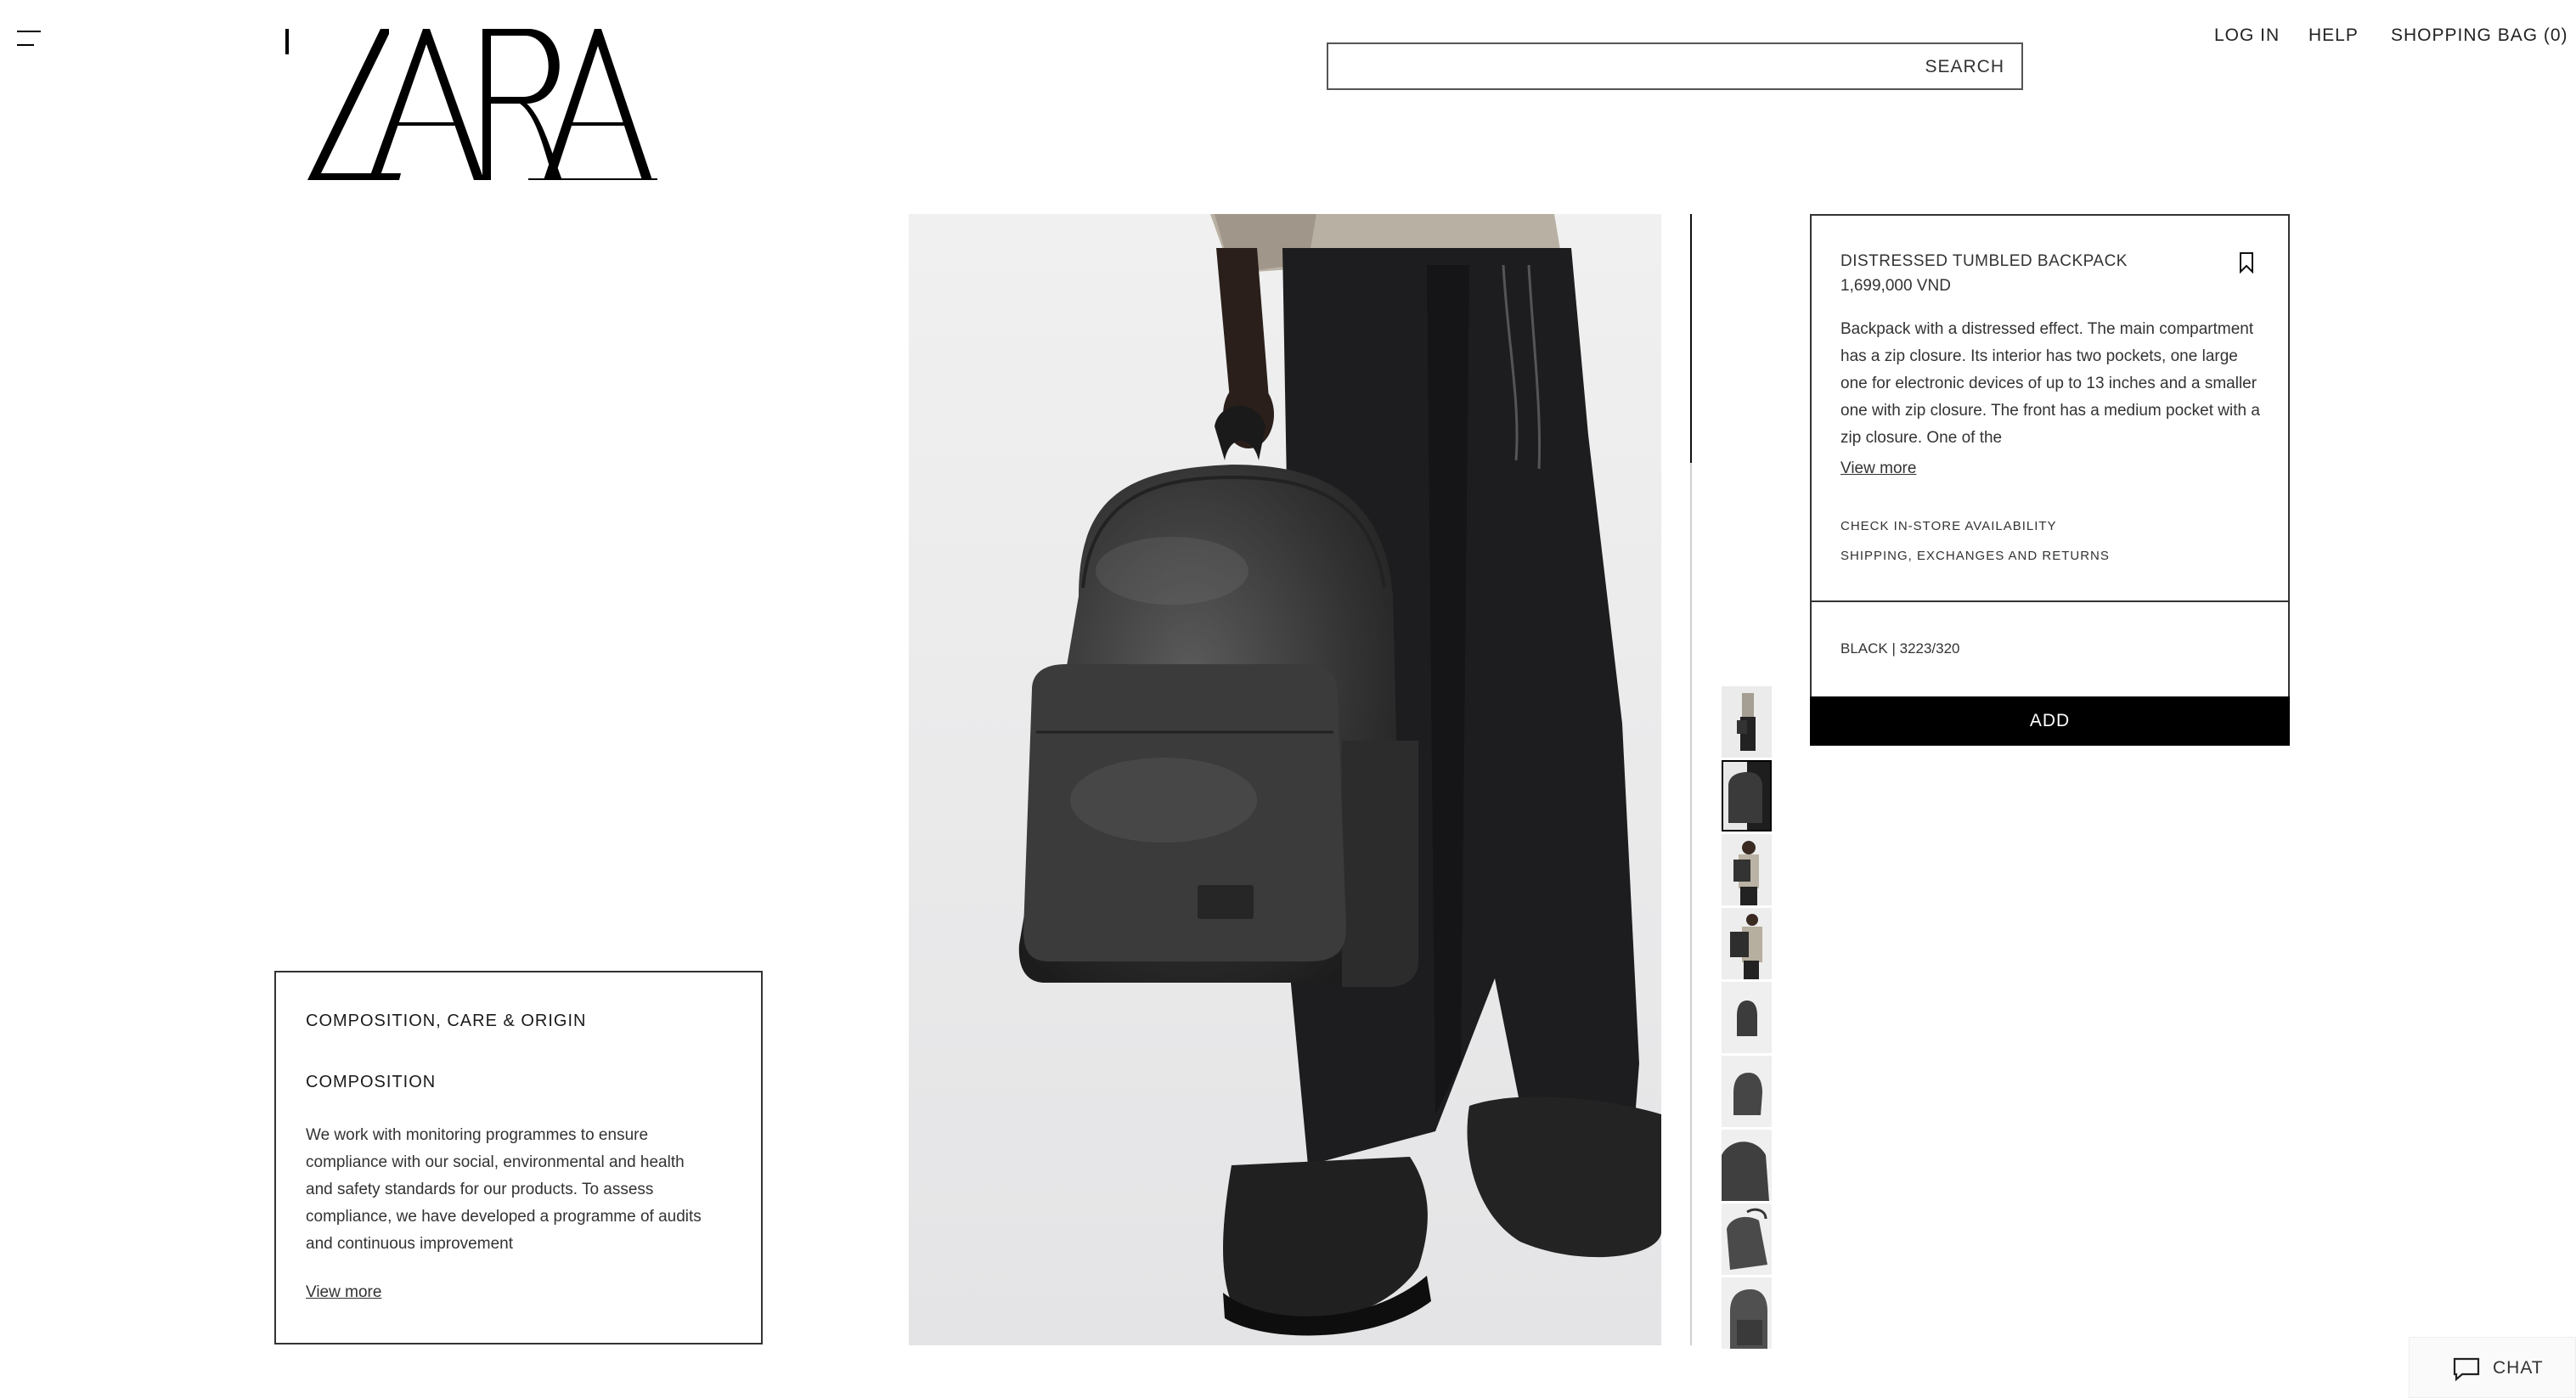 This screenshot has width=2576, height=1398. Describe the element at coordinates (1975, 556) in the screenshot. I see `shipping-returns-link: SHIPPING, EXCHANGES AND RETURNS` at that location.